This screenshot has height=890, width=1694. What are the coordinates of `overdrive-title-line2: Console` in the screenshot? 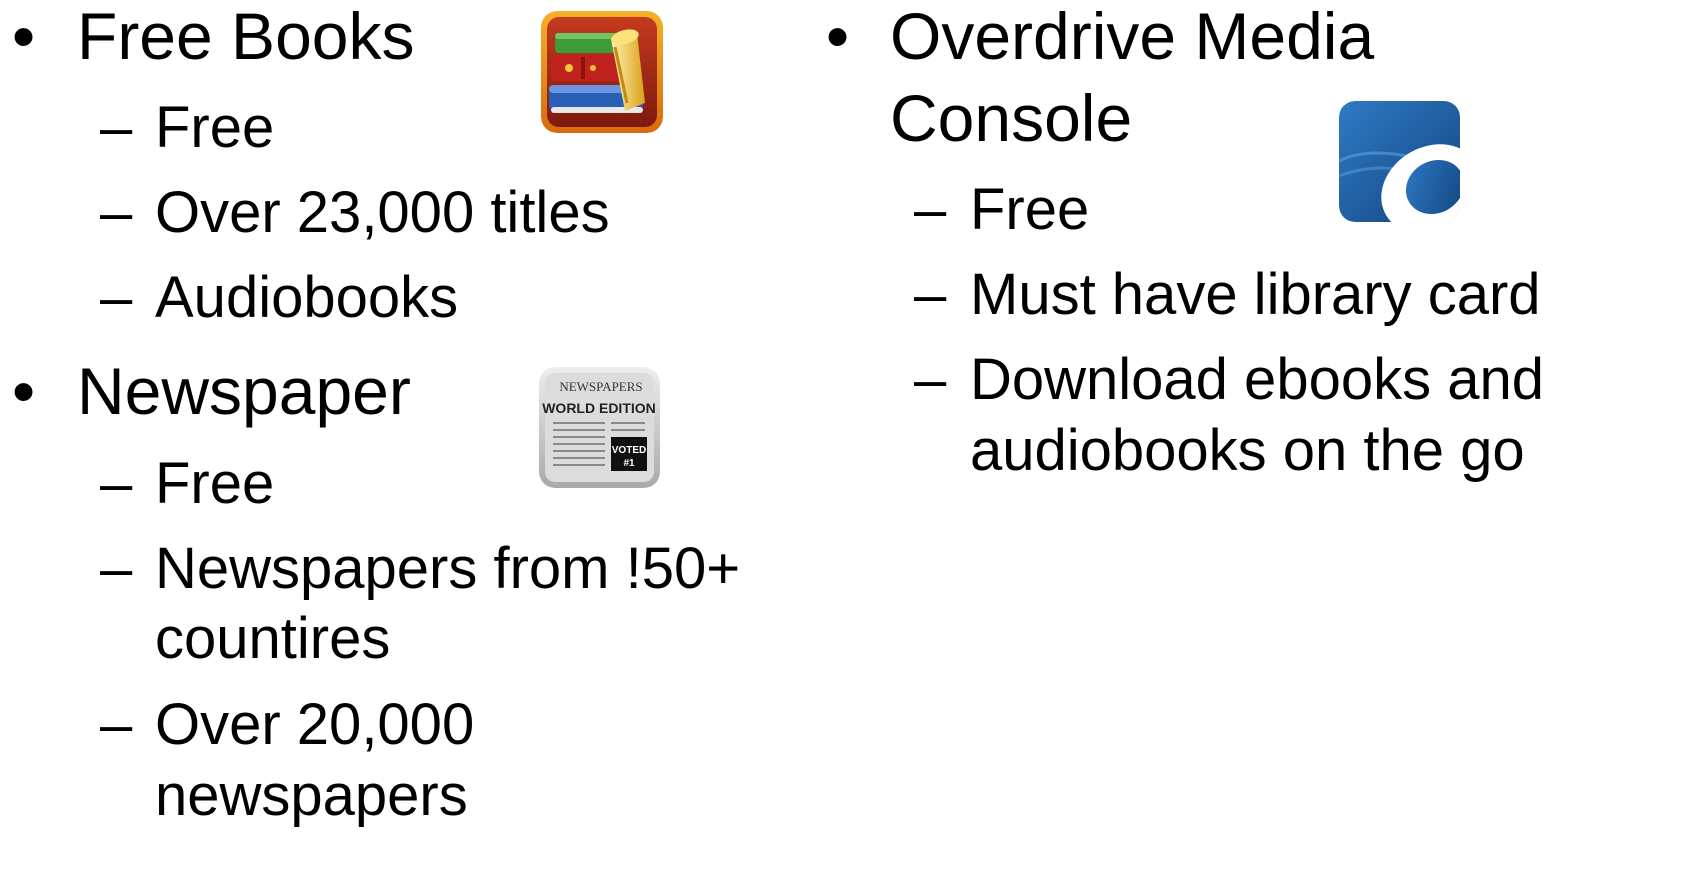 It's located at (1011, 118).